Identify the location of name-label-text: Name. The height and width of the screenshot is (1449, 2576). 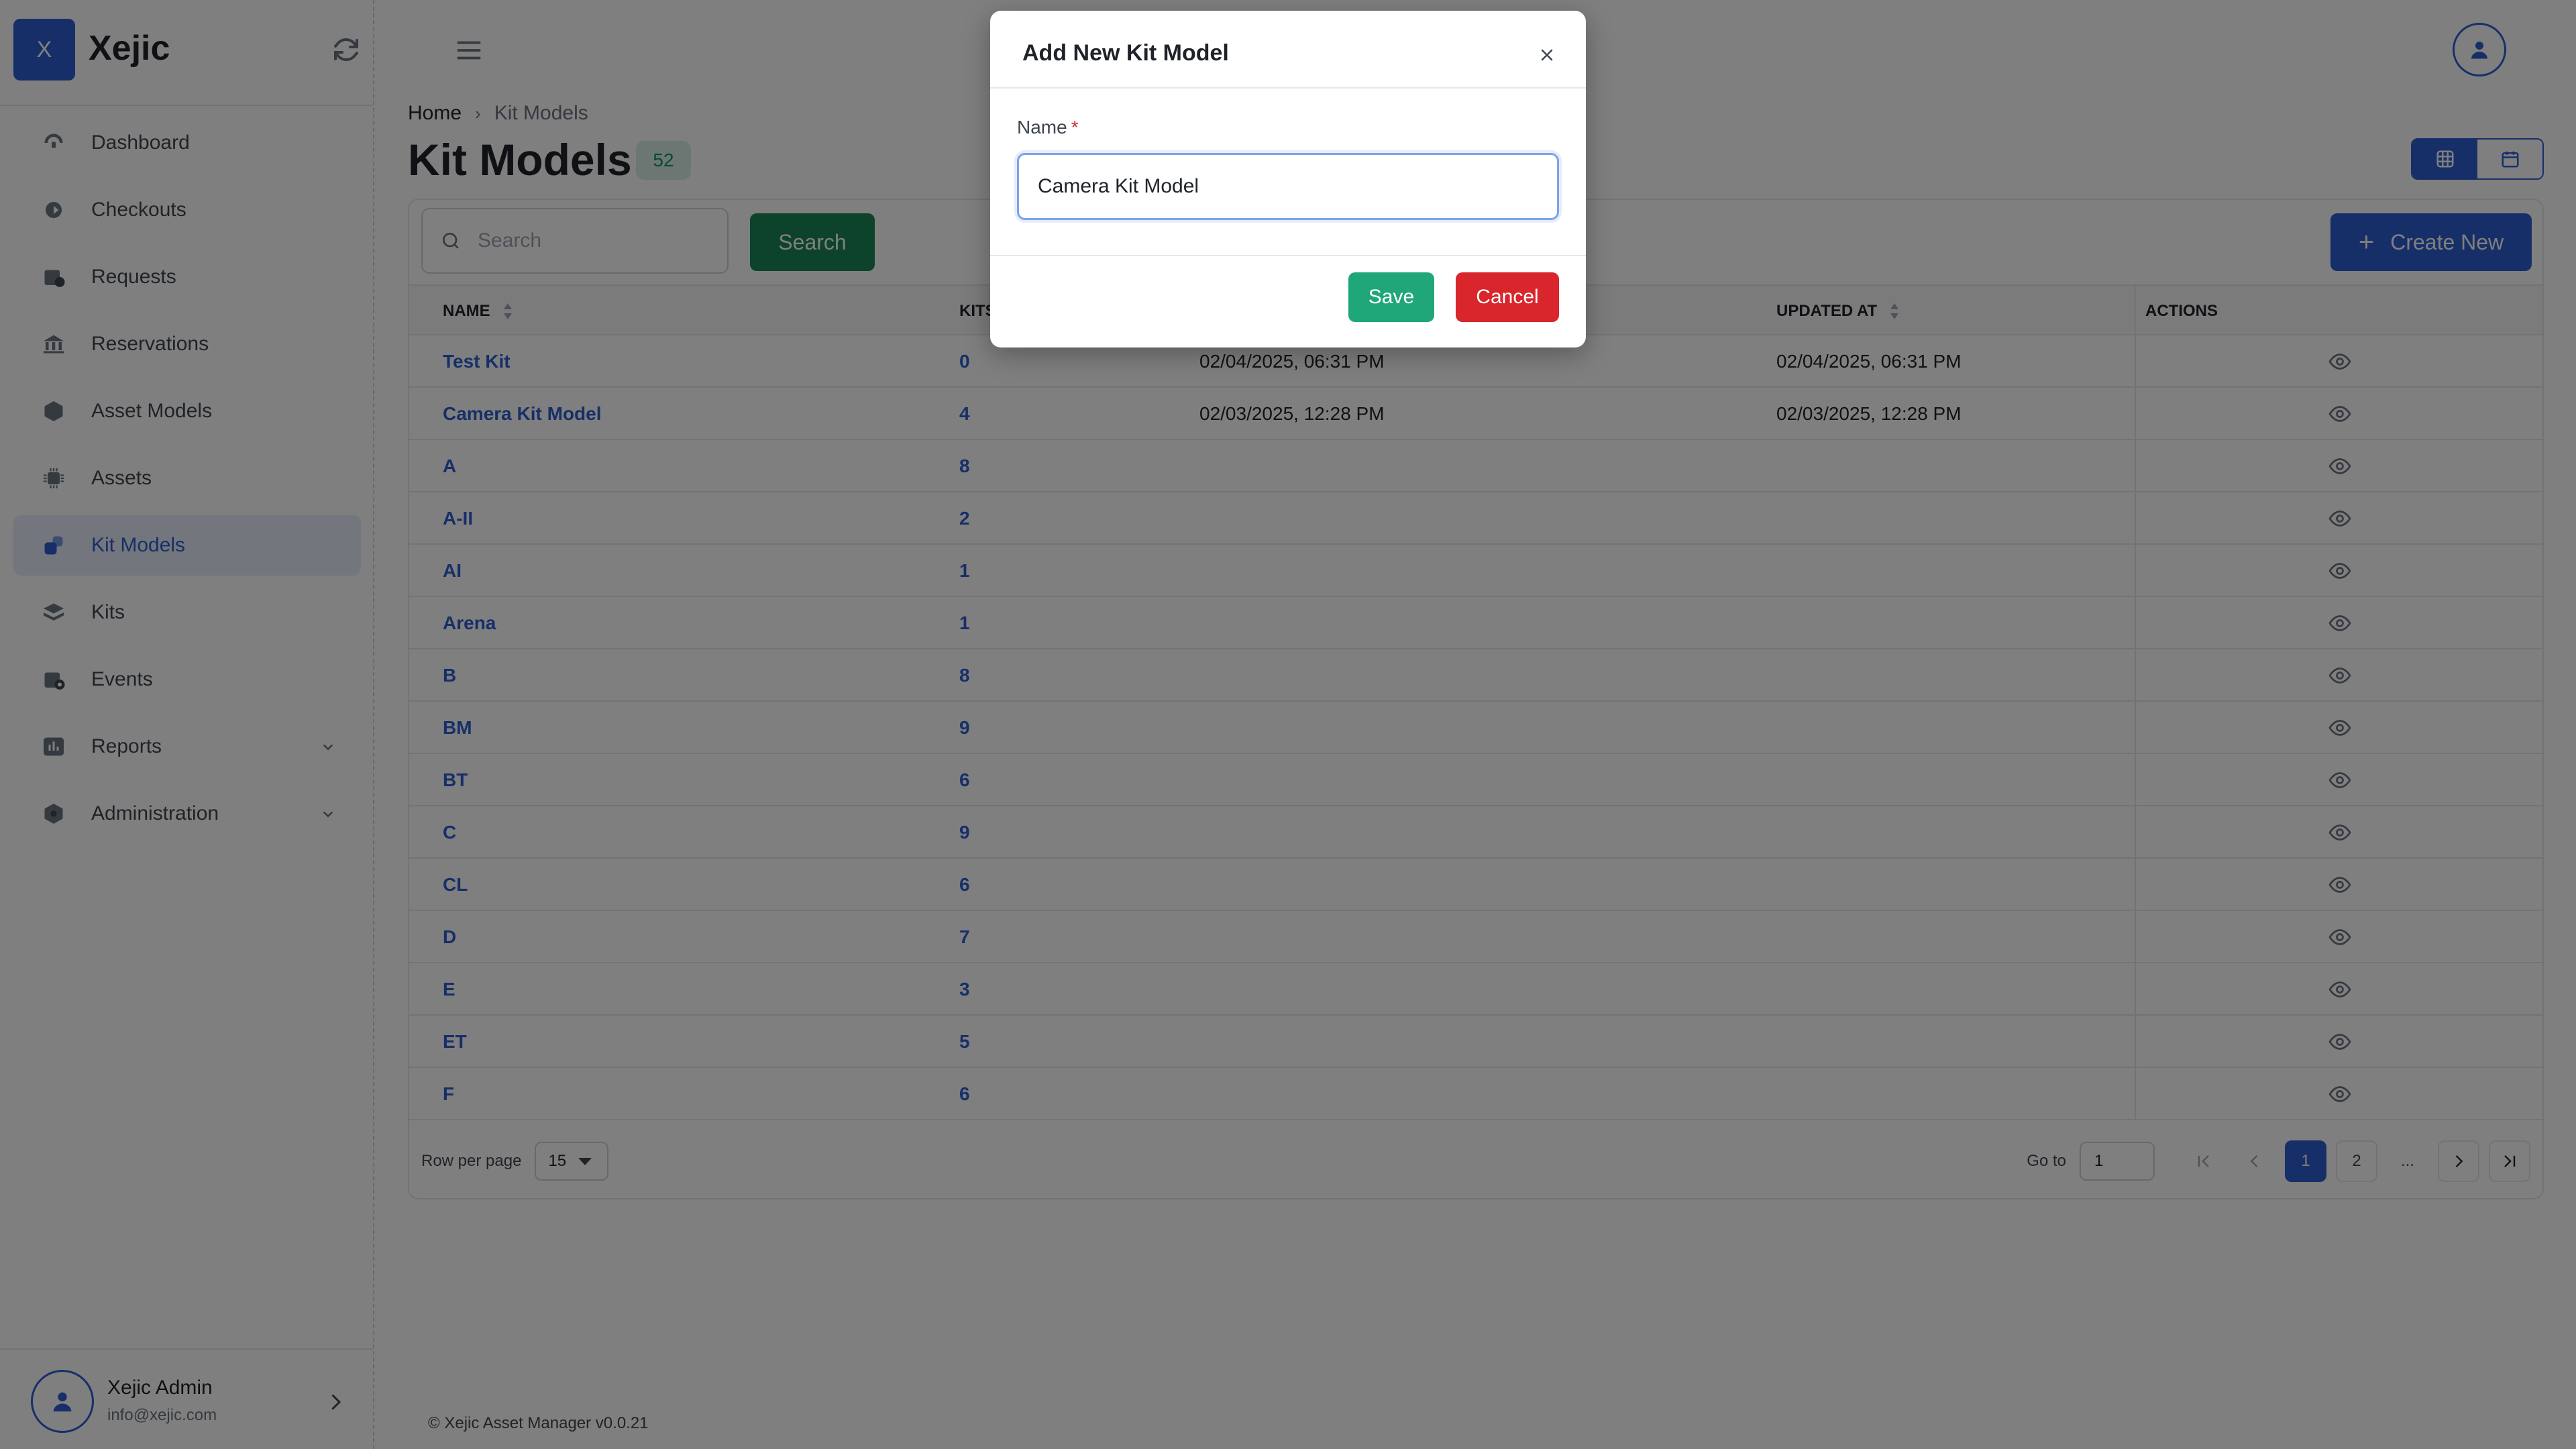
(1042, 127).